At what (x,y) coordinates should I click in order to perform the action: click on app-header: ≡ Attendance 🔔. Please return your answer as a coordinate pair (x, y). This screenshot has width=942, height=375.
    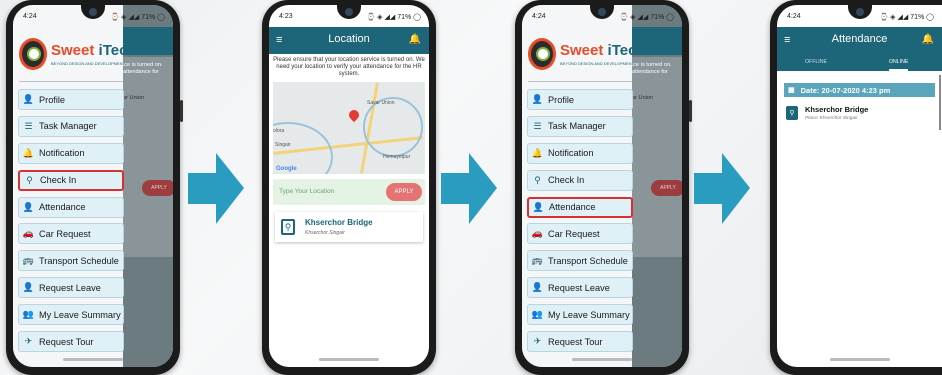
    Looking at the image, I should click on (859, 40).